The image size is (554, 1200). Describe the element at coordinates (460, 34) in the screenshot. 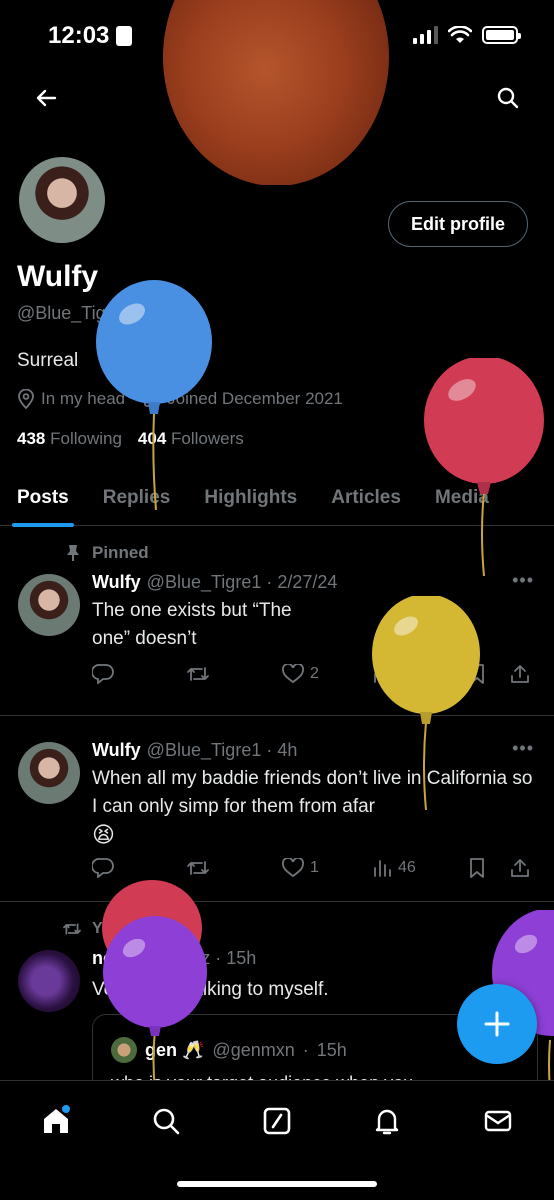

I see `wifi-icon` at that location.